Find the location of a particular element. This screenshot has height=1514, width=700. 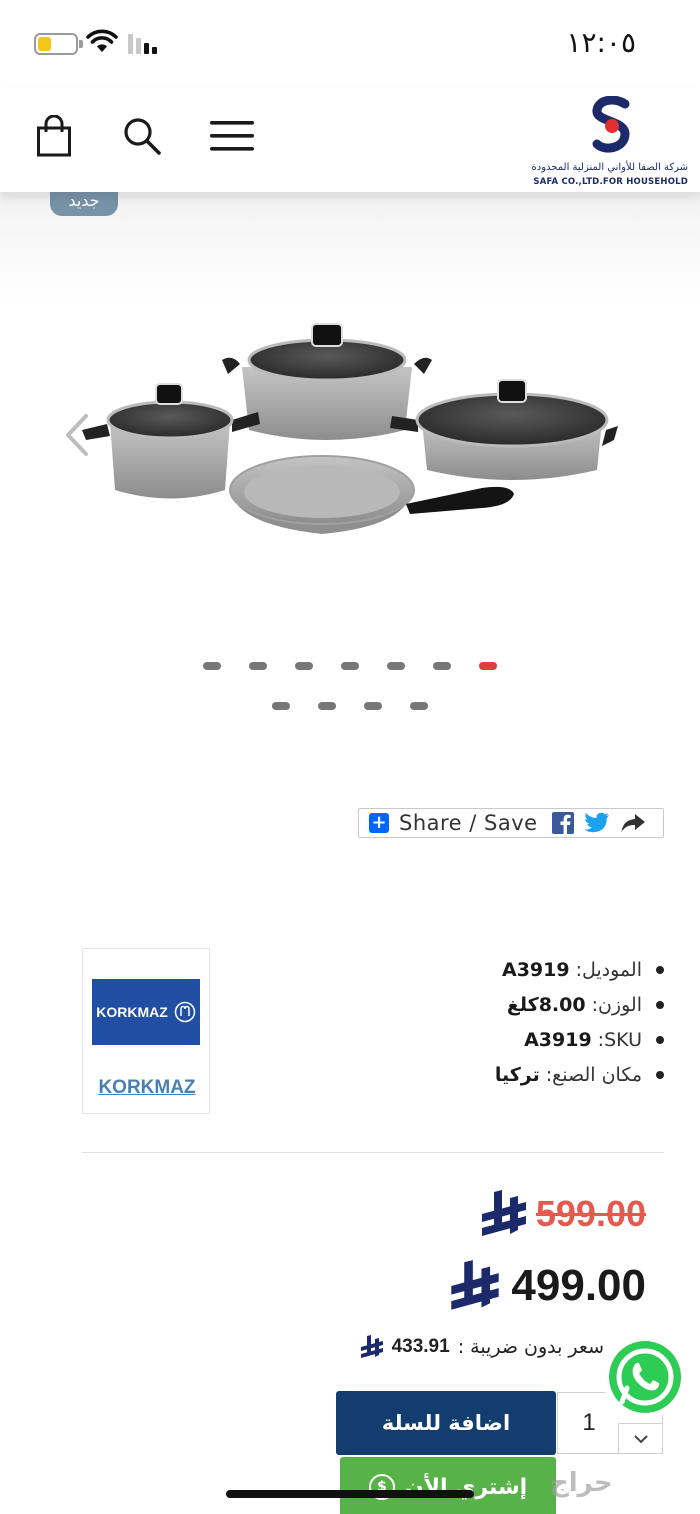

safa-logo-mark is located at coordinates (611, 124).